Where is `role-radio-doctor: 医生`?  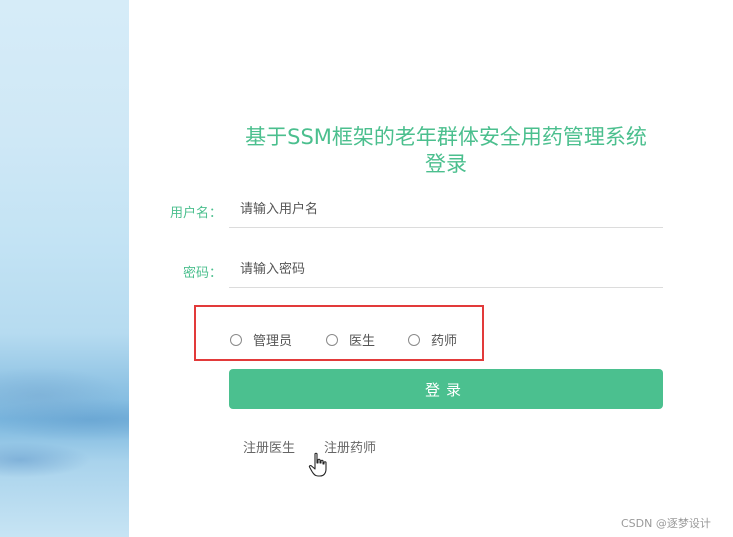
role-radio-doctor: 医生 is located at coordinates (350, 339).